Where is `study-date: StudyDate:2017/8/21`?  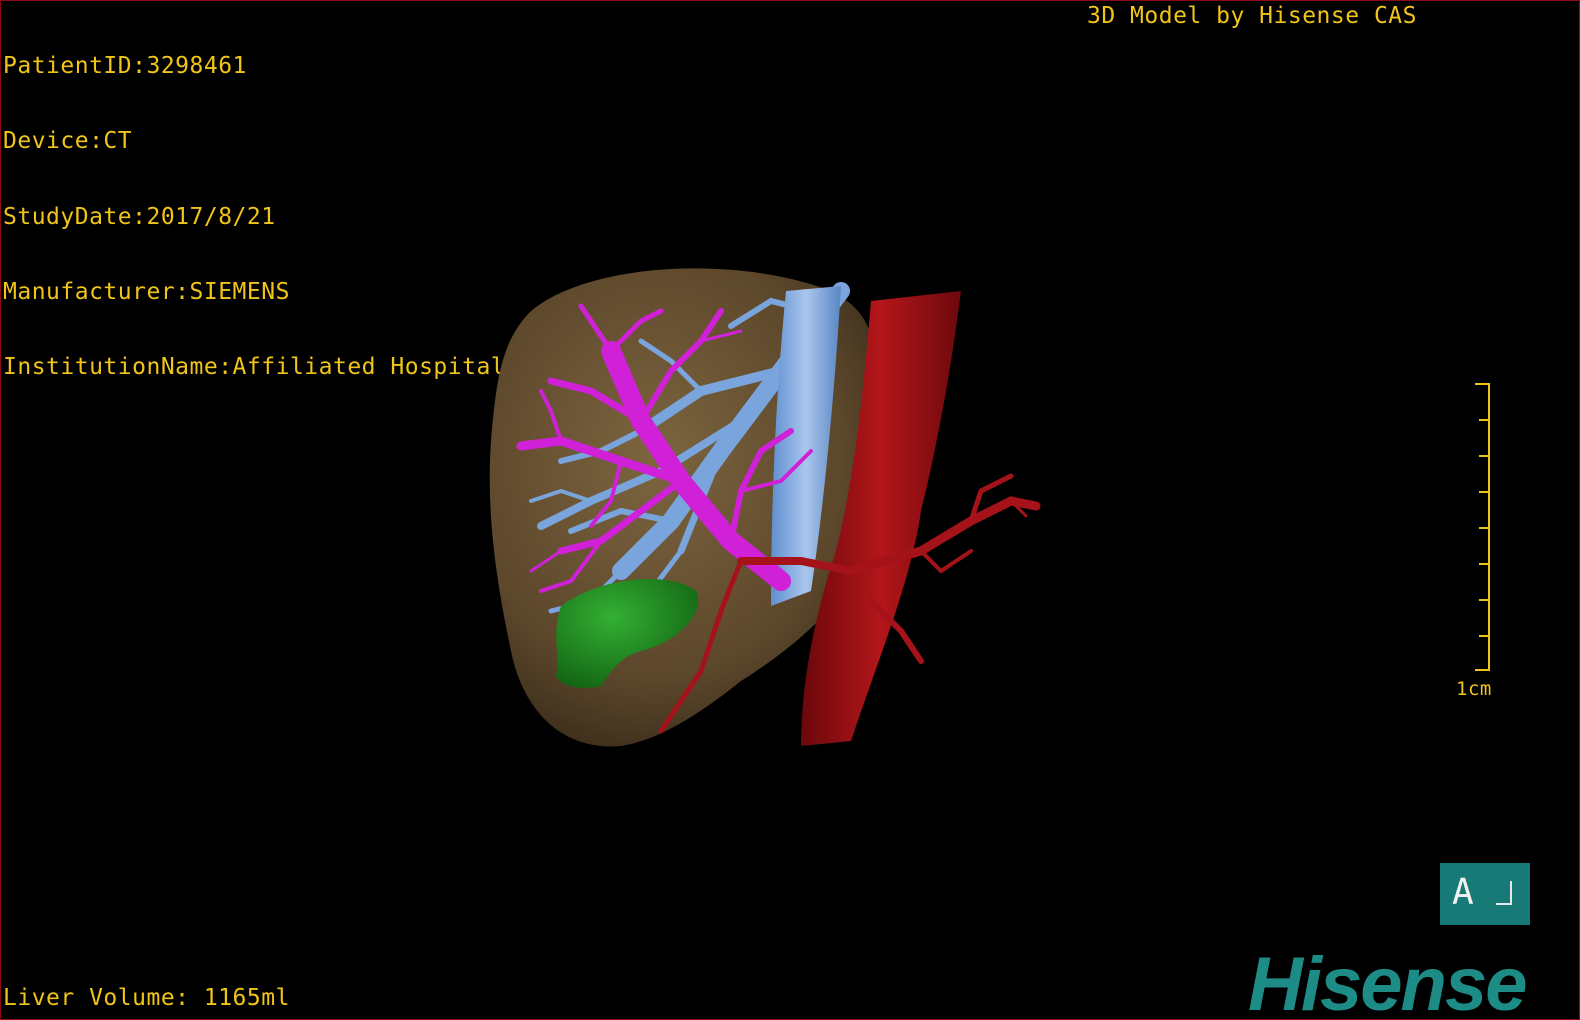 study-date: StudyDate:2017/8/21 is located at coordinates (139, 216).